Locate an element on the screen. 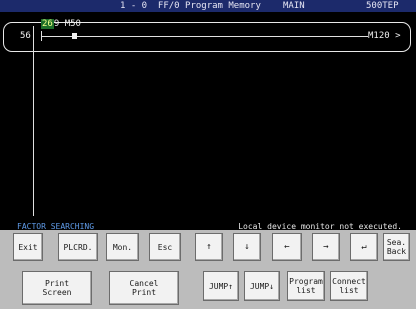 Image resolution: width=416 pixels, height=309 pixels. step-number: 56 is located at coordinates (25, 36).